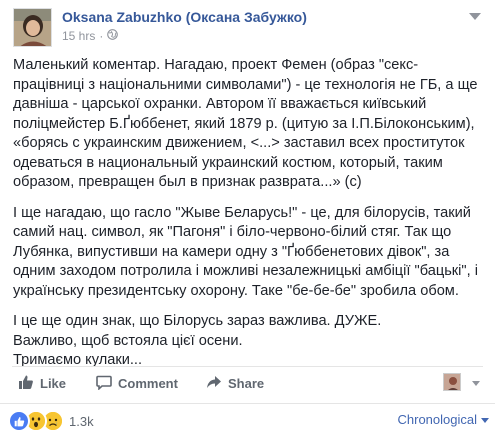  I want to click on action-bar: Like Comment Share, so click(247, 383).